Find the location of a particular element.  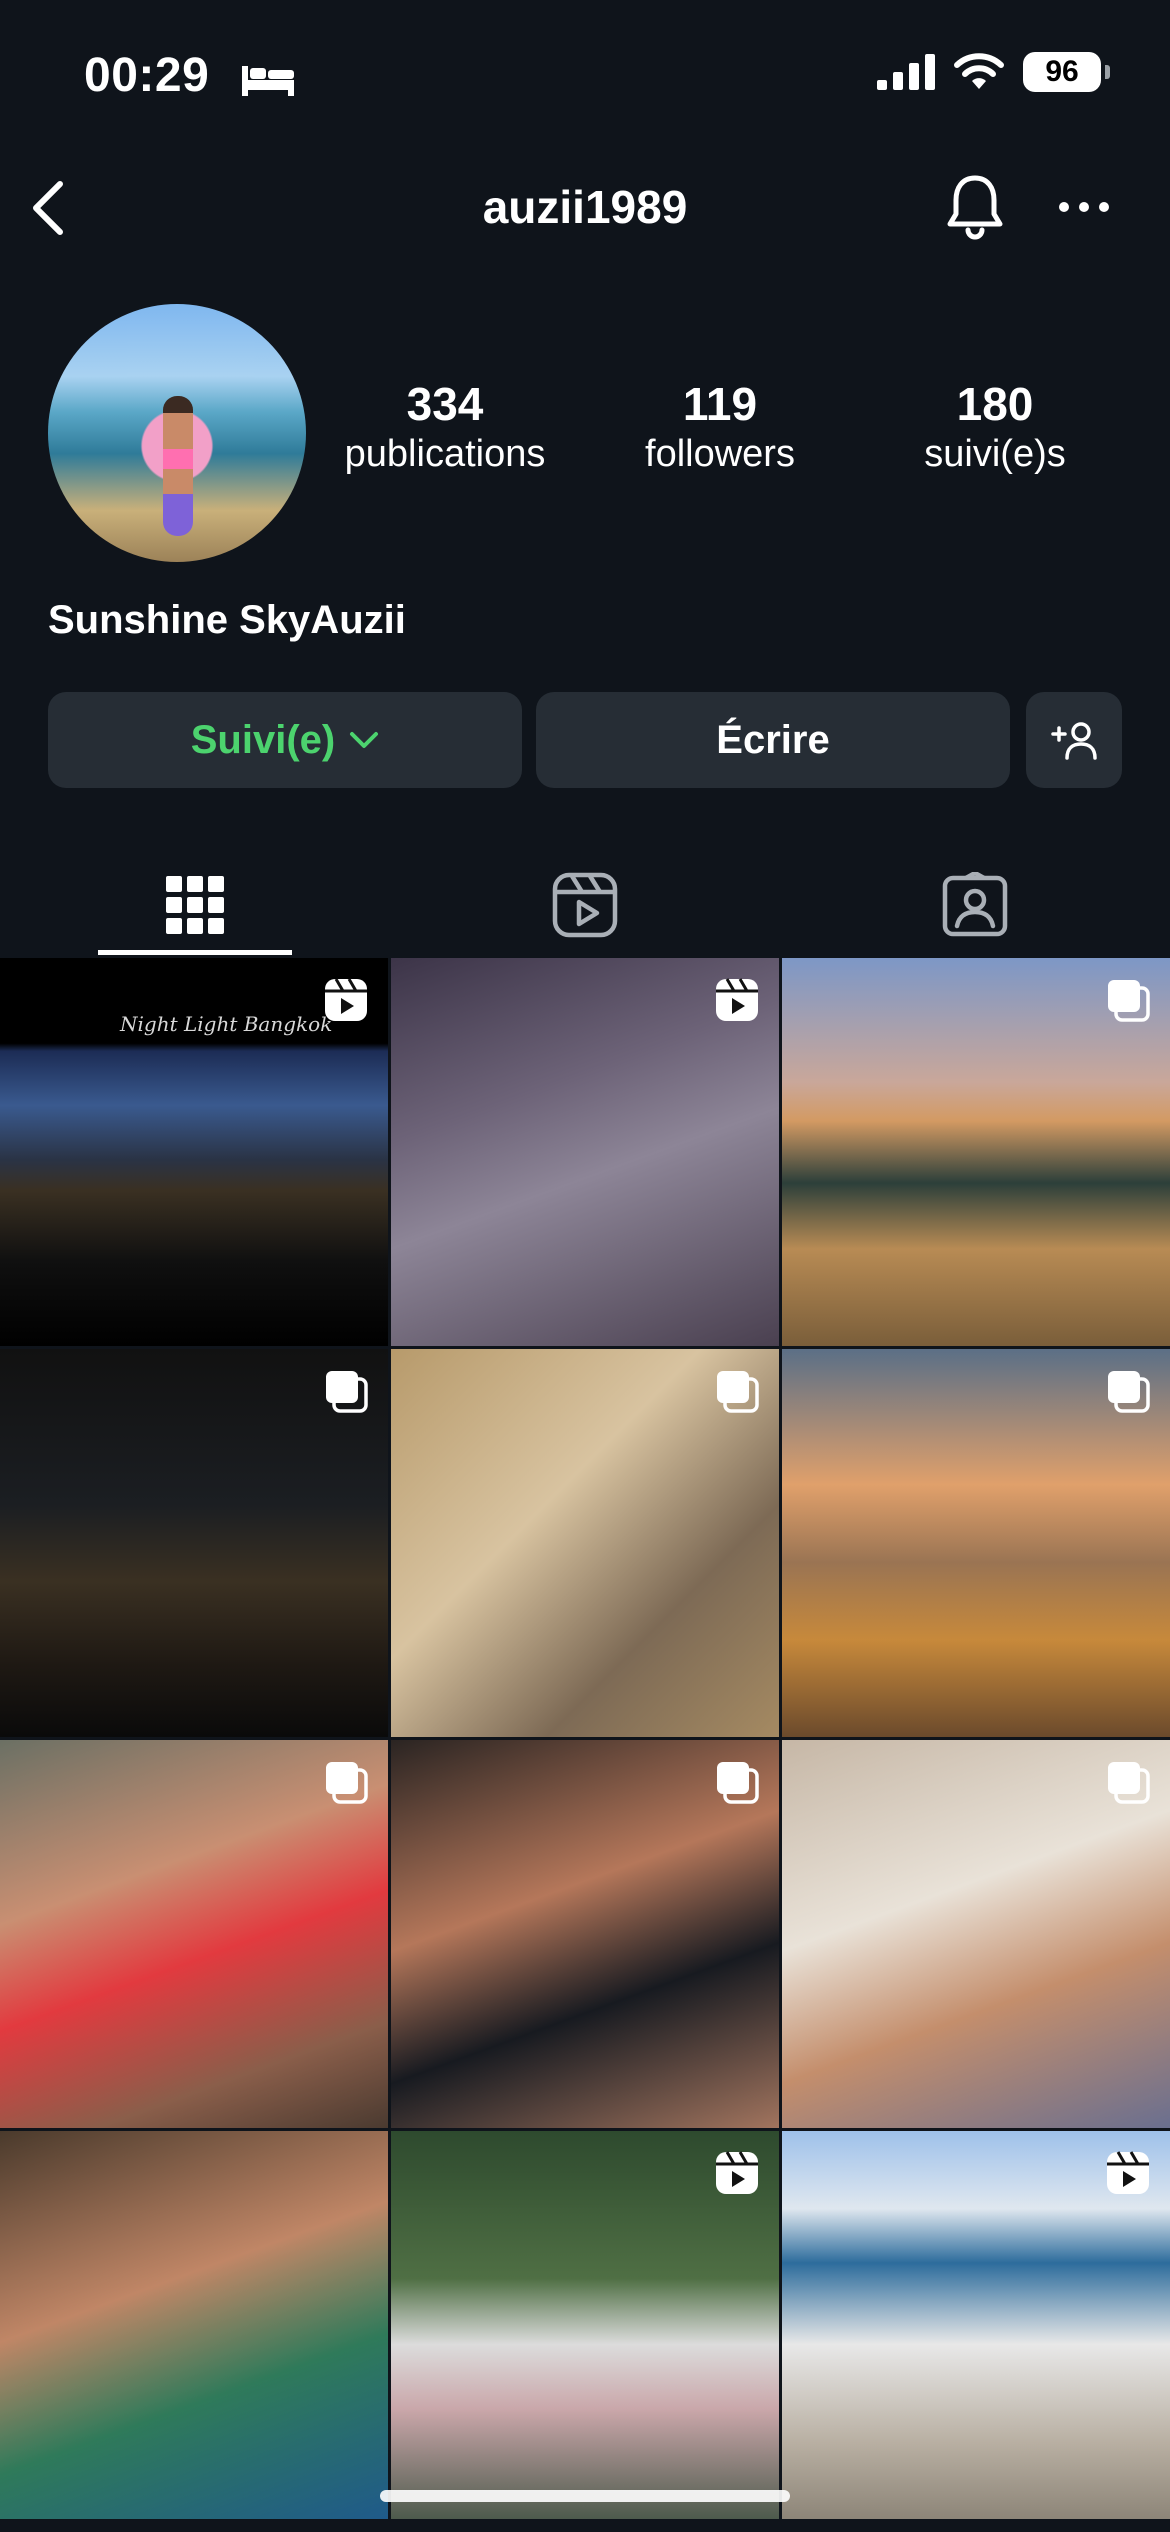

post-tile: Night Light Bangkok is located at coordinates (194, 1152).